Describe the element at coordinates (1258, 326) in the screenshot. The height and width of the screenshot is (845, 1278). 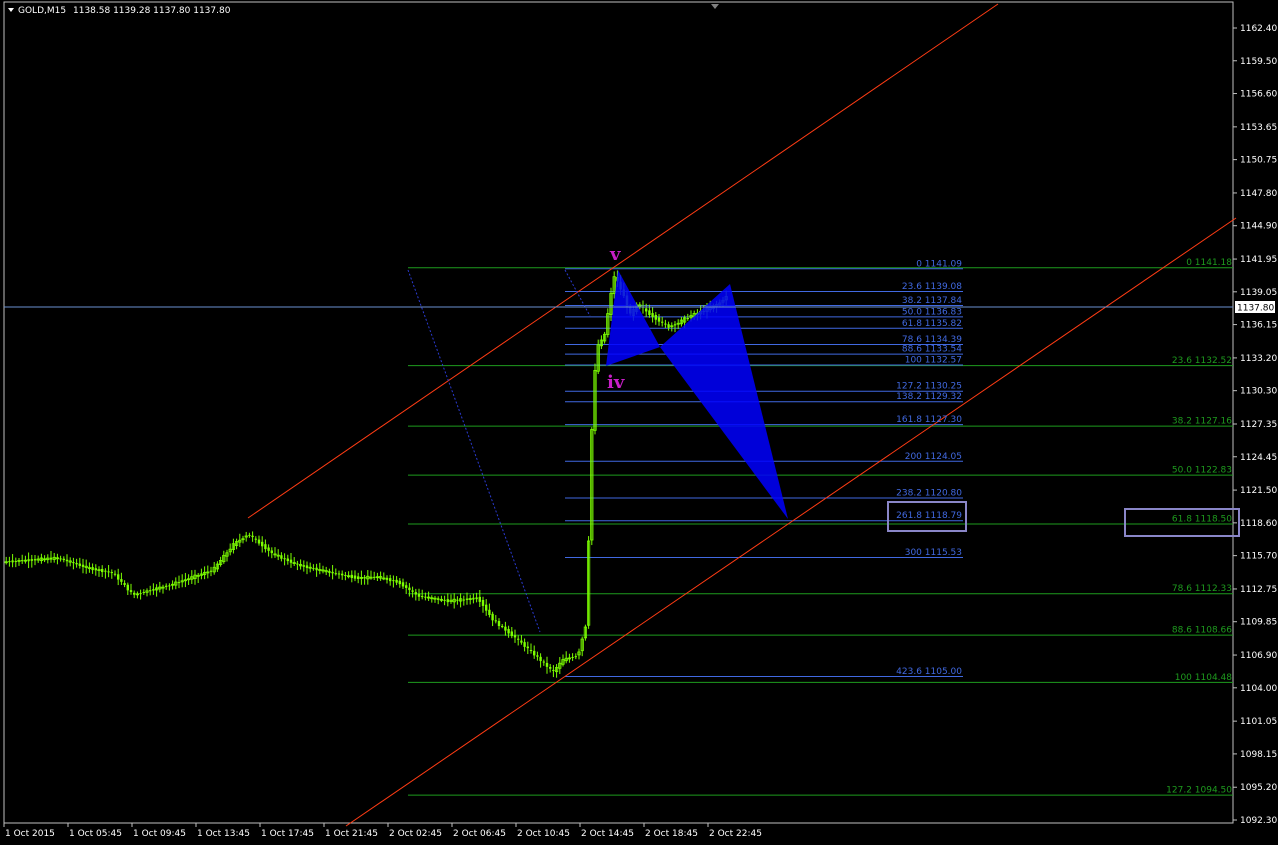
I see `price-axis-label: 1136.15` at that location.